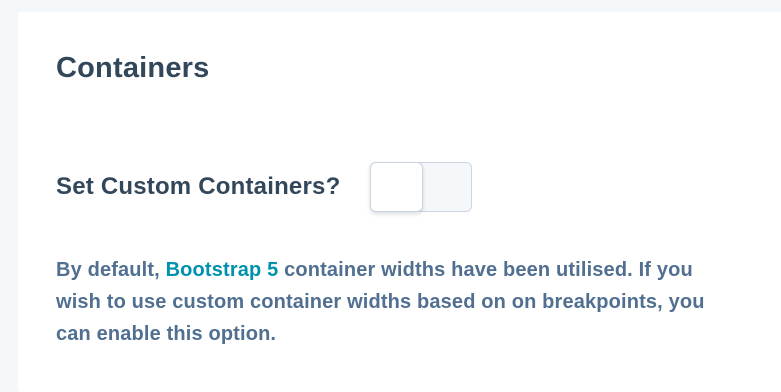 The height and width of the screenshot is (392, 781). I want to click on toggle-knob, so click(397, 187).